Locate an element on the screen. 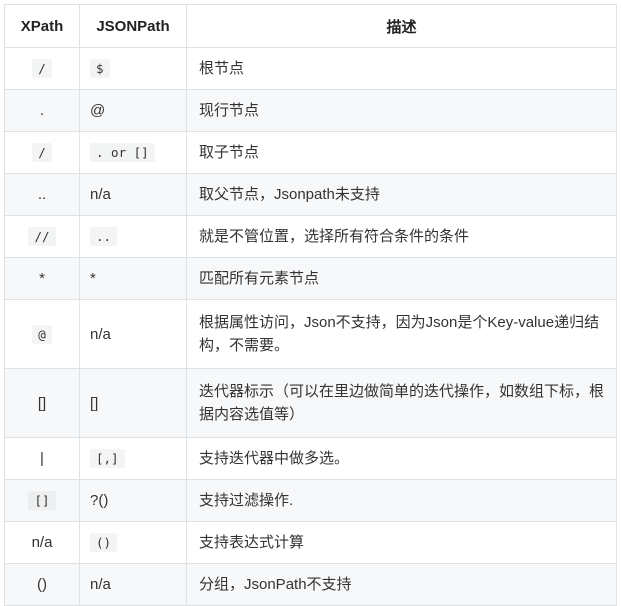  table-row: / . or [] 取子节点 is located at coordinates (310, 152).